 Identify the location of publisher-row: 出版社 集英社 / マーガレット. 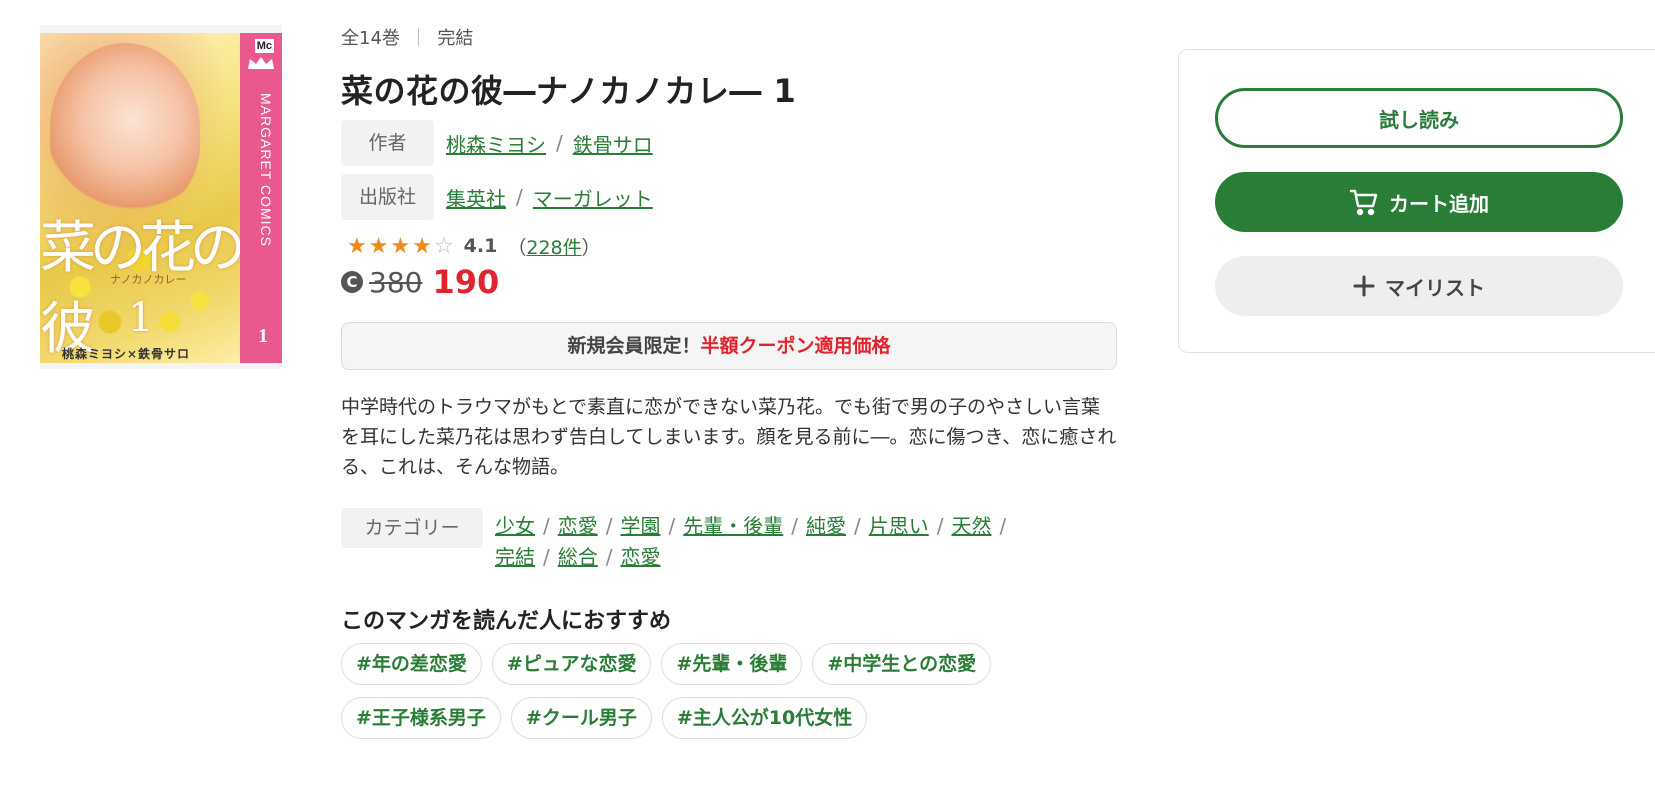
(729, 197).